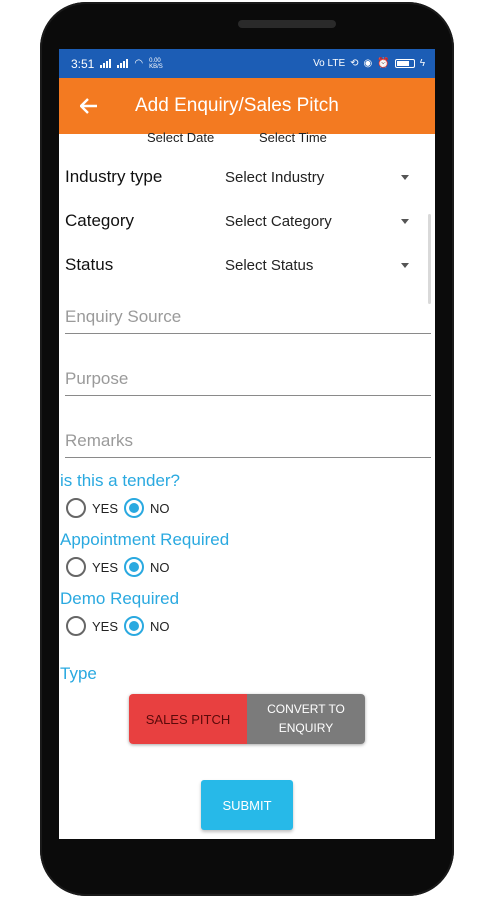 This screenshot has height=900, width=492. What do you see at coordinates (76, 567) in the screenshot?
I see `appointment-yes-radio` at bounding box center [76, 567].